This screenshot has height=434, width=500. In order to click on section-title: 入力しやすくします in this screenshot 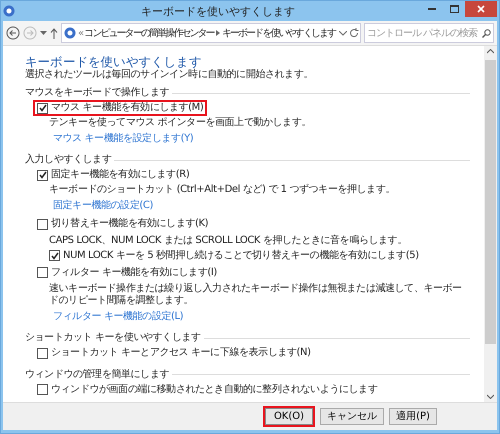, I will do `click(68, 160)`.